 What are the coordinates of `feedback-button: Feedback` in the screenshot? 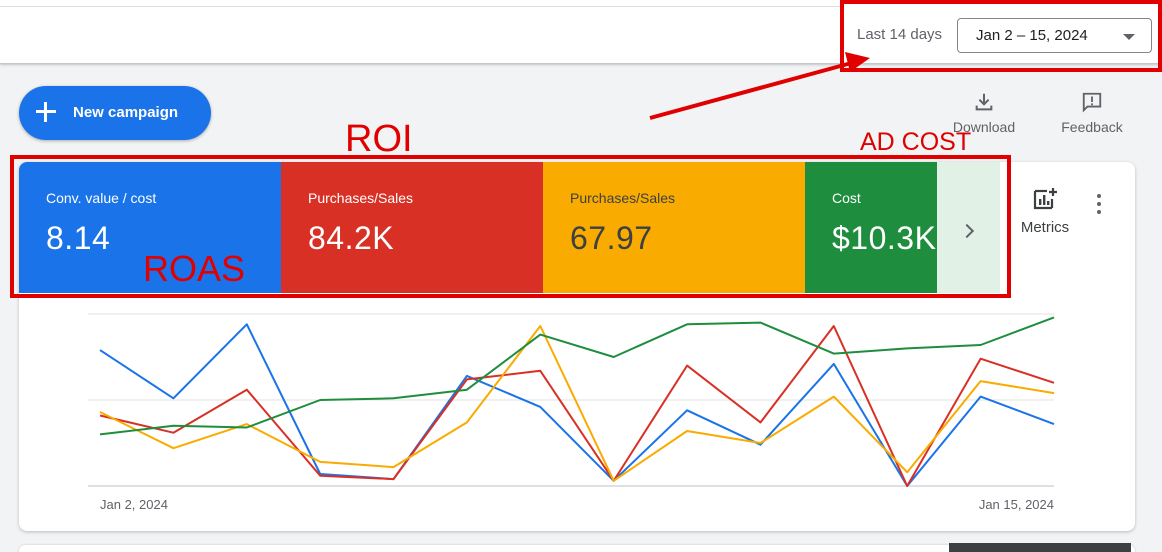 It's located at (1092, 113).